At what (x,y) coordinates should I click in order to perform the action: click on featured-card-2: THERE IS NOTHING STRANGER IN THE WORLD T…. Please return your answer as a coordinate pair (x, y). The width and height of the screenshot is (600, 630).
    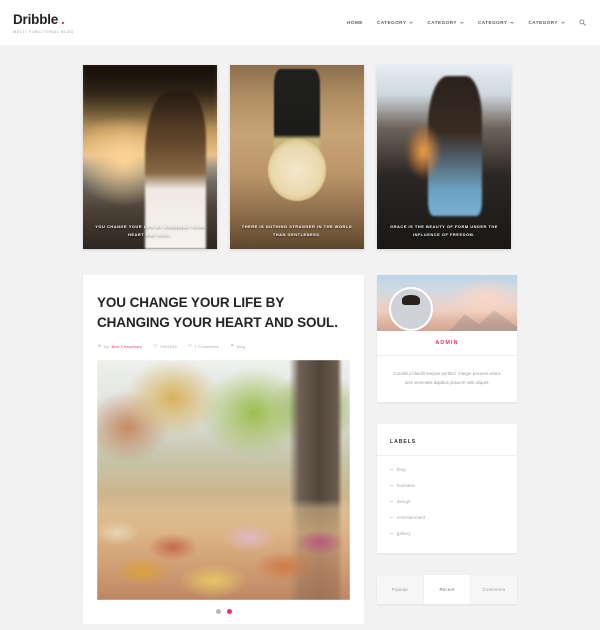
    Looking at the image, I should click on (297, 157).